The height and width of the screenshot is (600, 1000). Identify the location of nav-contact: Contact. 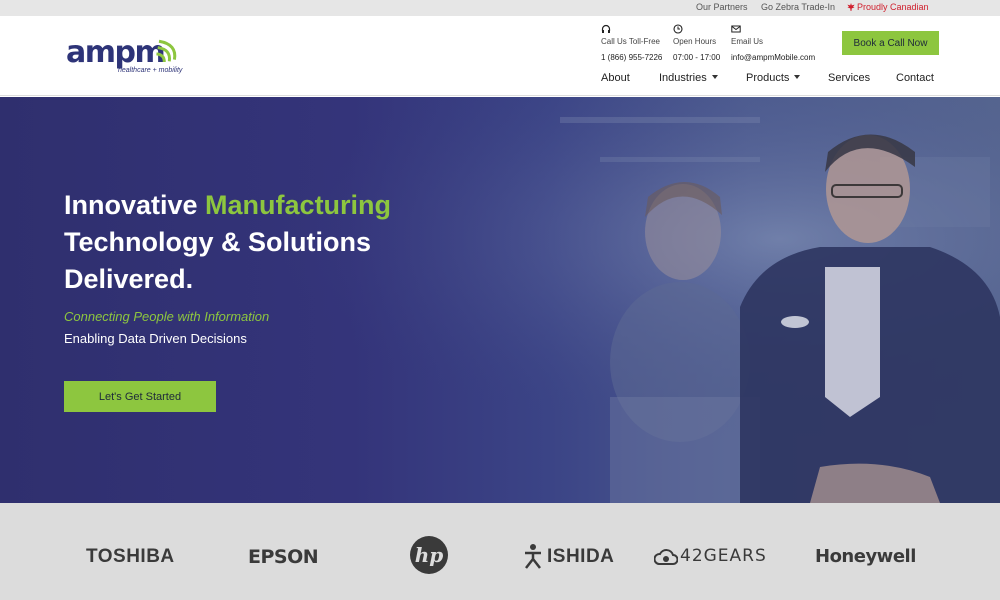
(915, 78).